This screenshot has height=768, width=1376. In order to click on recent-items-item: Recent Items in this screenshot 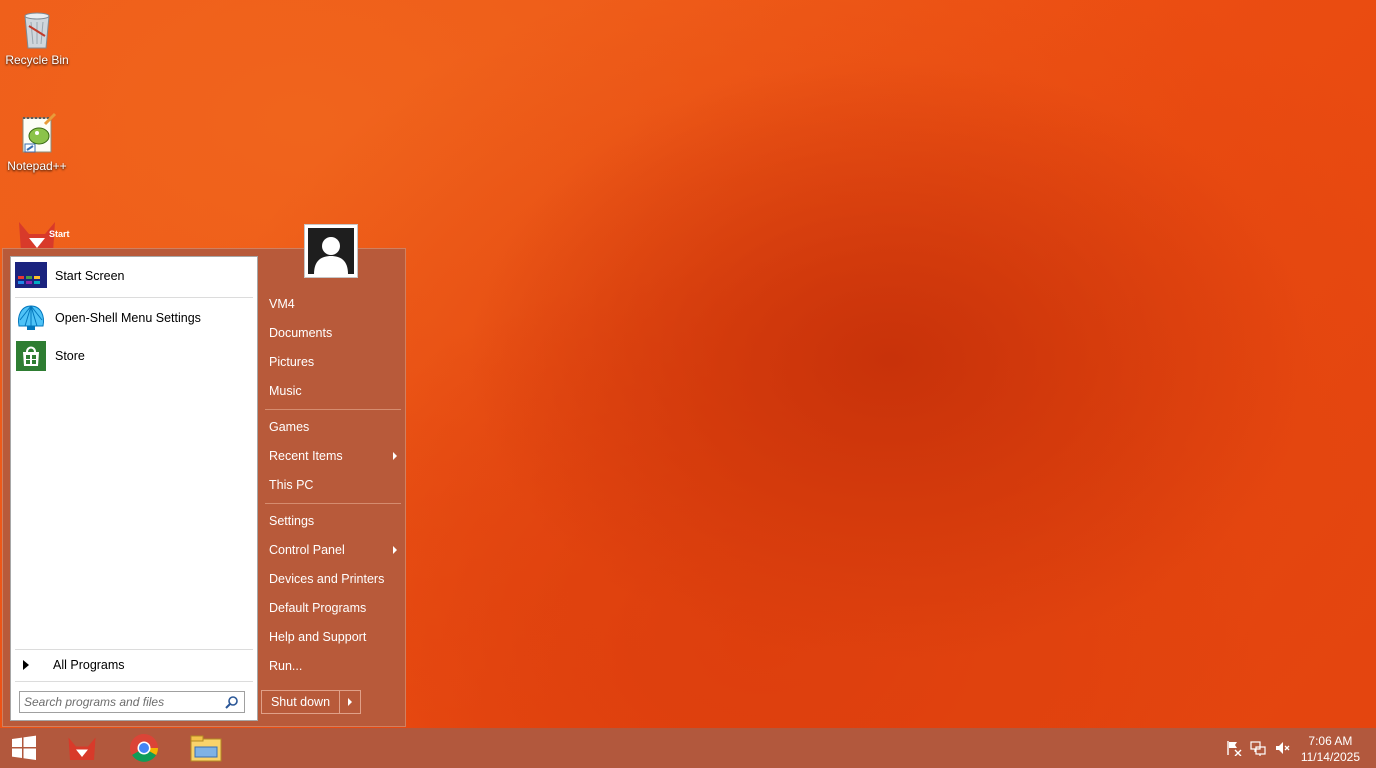, I will do `click(331, 456)`.